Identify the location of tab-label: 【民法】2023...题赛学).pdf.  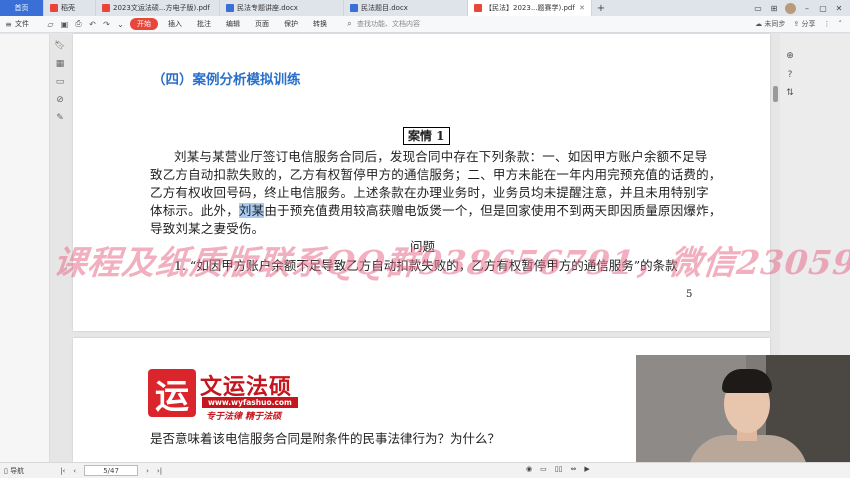
(530, 8).